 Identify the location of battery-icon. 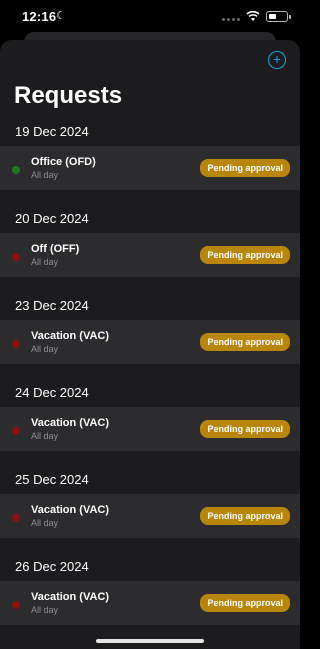
(278, 16).